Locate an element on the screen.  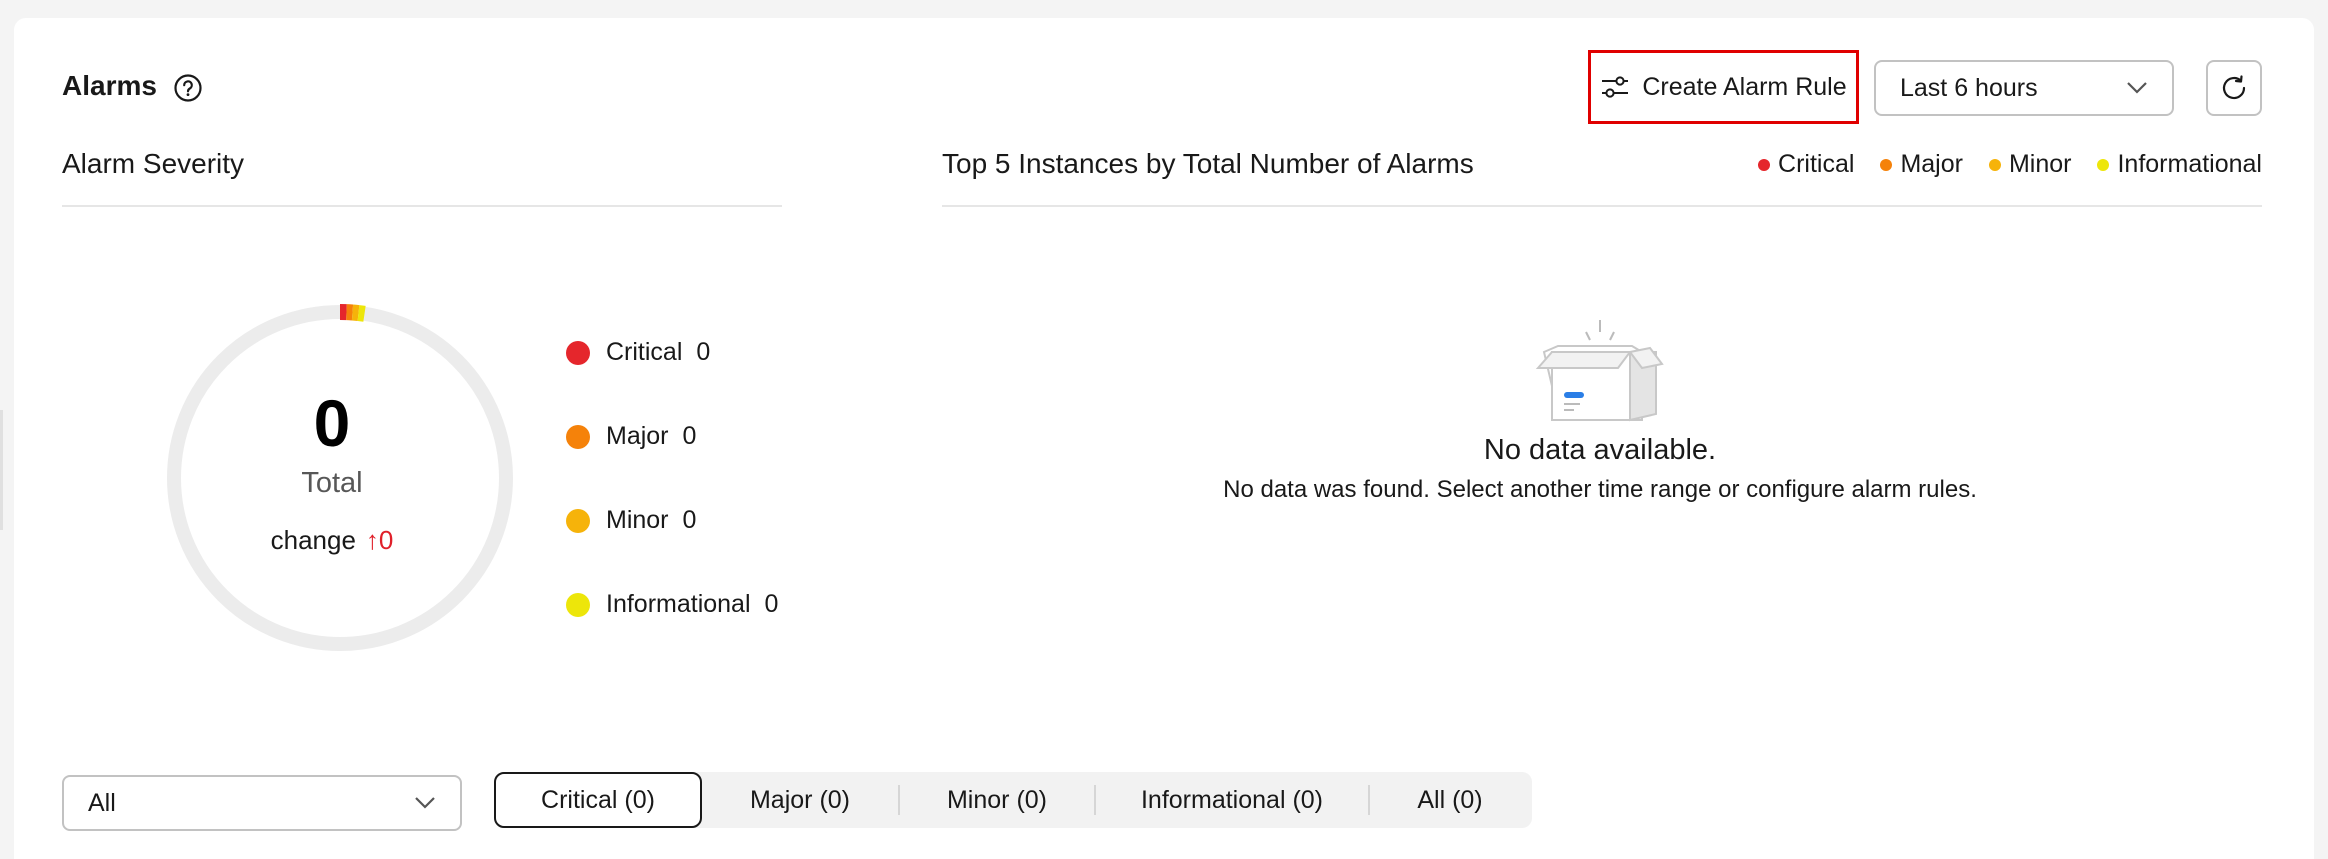
time-range-select: Last 6 hours is located at coordinates (2024, 88).